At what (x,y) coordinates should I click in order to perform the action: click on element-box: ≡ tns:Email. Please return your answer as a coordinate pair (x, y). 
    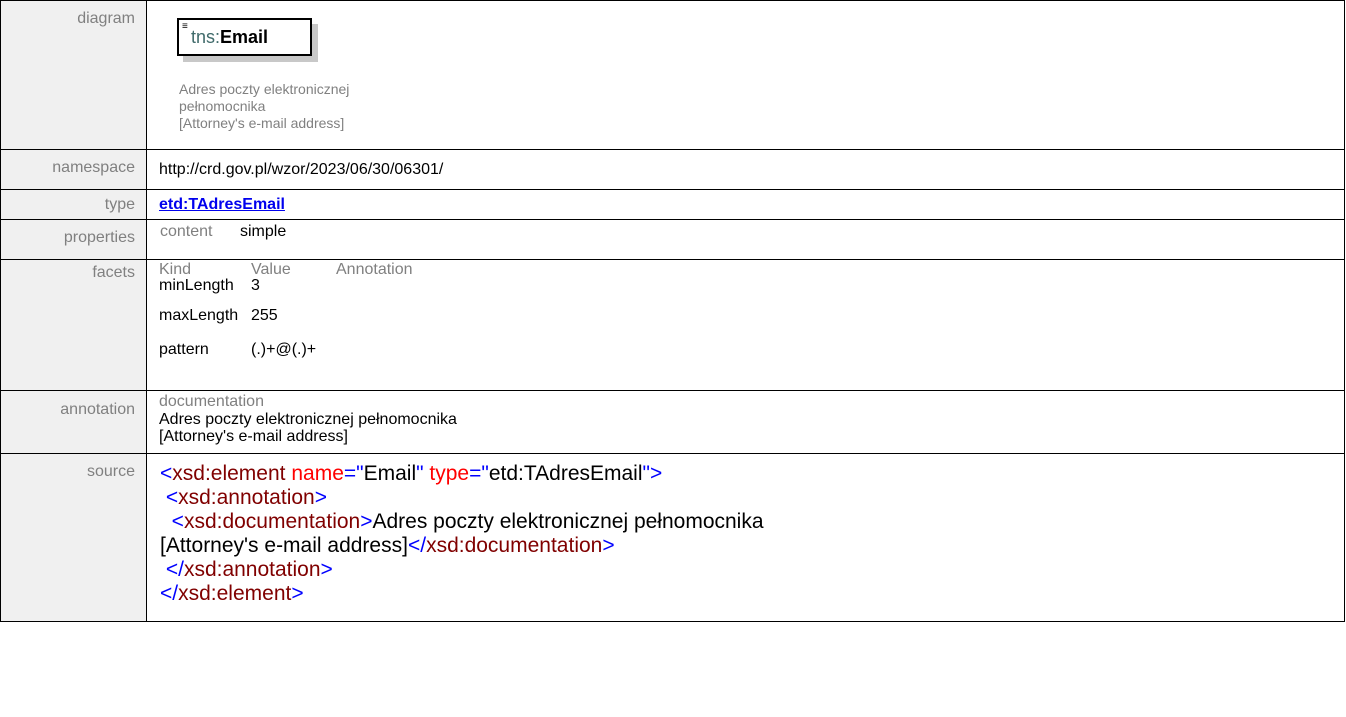
    Looking at the image, I should click on (244, 37).